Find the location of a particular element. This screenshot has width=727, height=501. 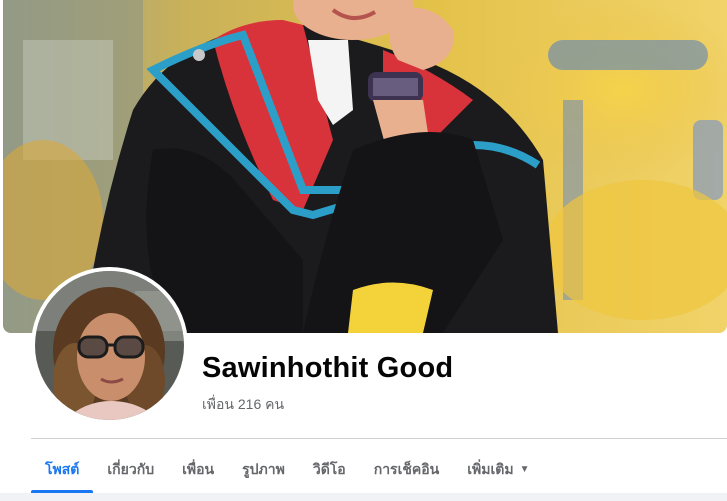

profile-name: Sawinhothit Good is located at coordinates (327, 368).